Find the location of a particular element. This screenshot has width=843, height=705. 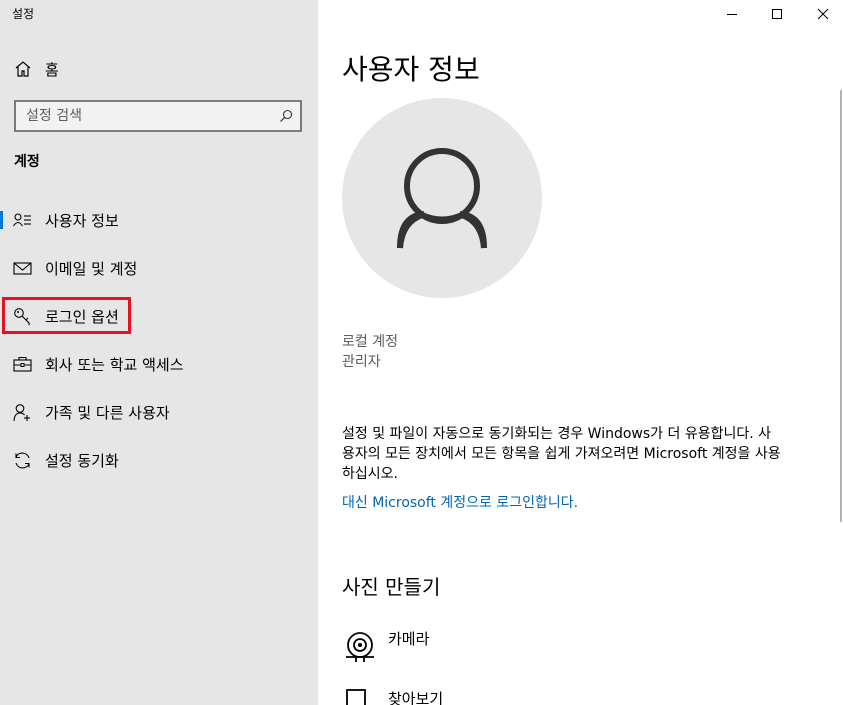

sidebar-item-label: 가족 및 다른 사용자 is located at coordinates (107, 412).